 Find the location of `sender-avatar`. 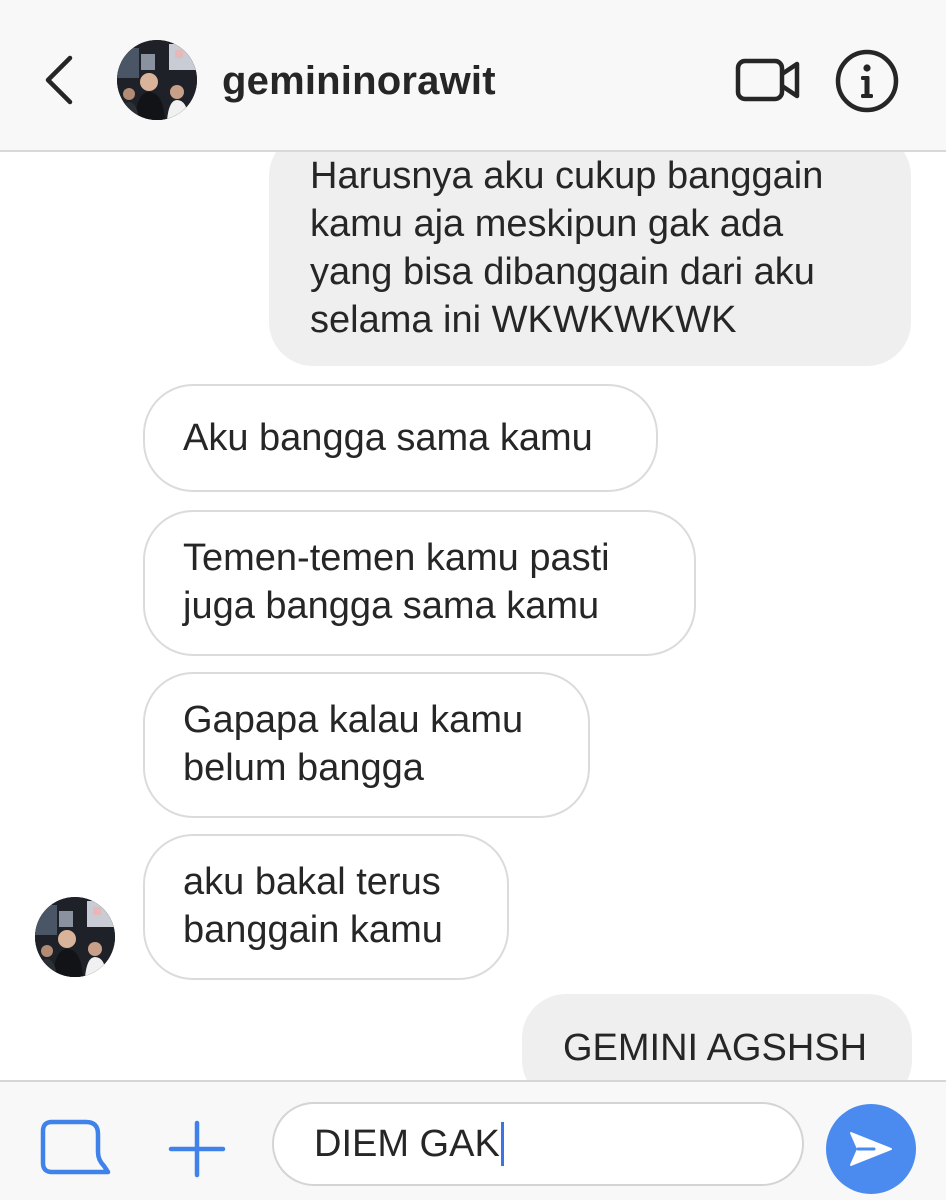

sender-avatar is located at coordinates (75, 937).